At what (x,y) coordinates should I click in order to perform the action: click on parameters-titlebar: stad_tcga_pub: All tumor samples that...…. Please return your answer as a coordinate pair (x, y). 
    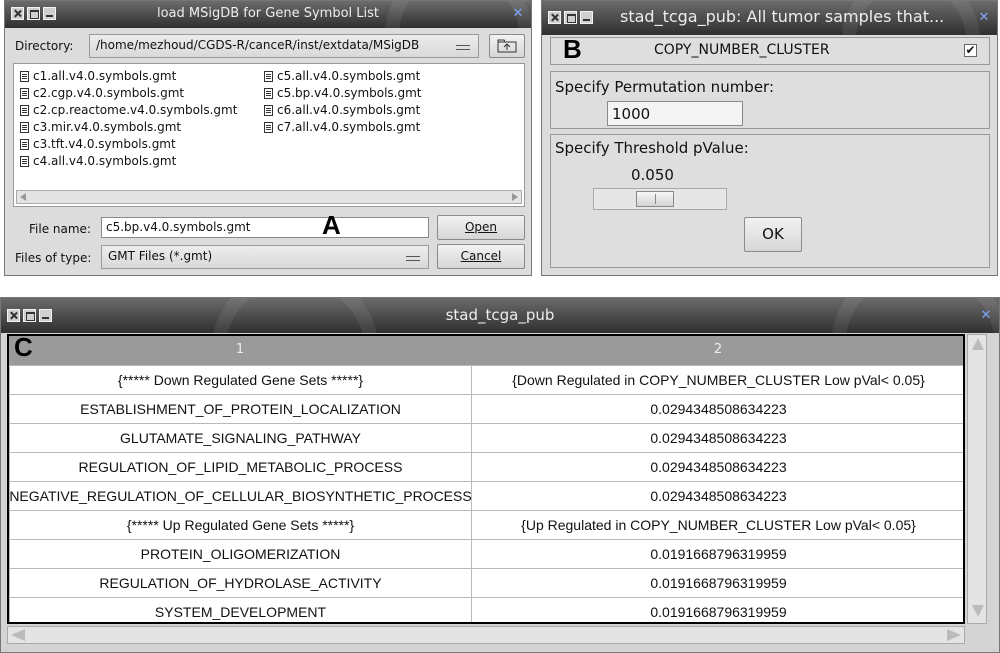
    Looking at the image, I should click on (769, 18).